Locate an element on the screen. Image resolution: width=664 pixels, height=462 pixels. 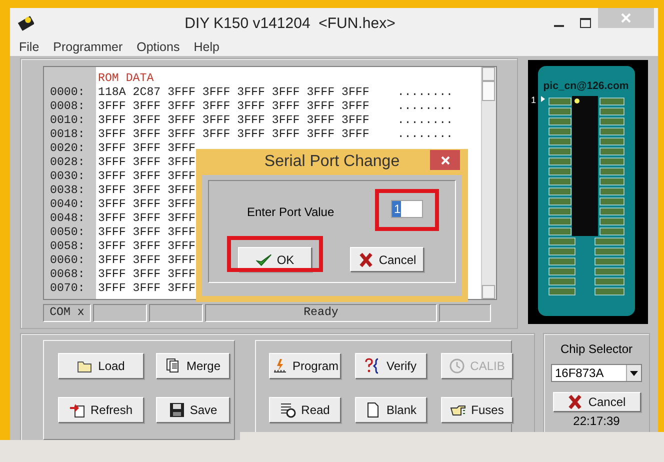
address-label: 0050: is located at coordinates (67, 233).